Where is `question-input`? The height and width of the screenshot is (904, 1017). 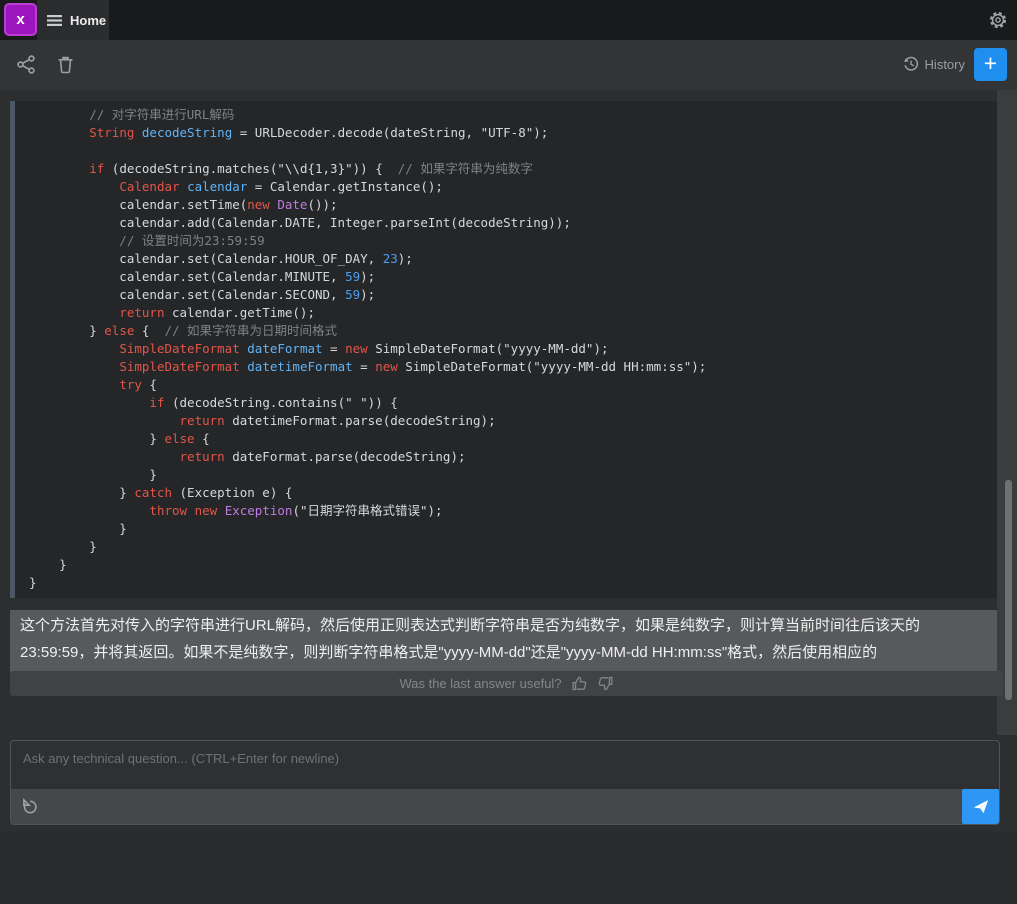
question-input is located at coordinates (505, 765).